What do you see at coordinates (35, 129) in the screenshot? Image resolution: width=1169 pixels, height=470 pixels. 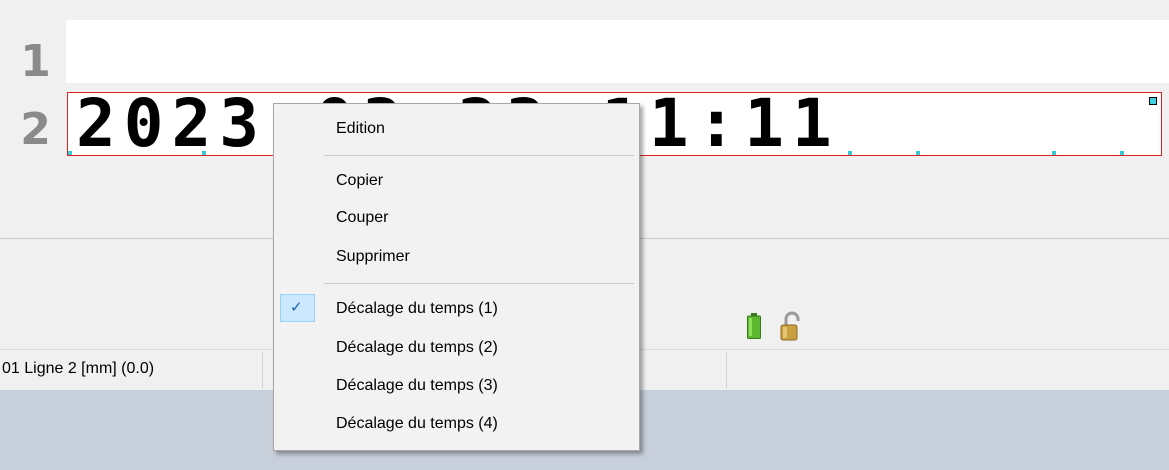 I see `line-number-2: 2` at bounding box center [35, 129].